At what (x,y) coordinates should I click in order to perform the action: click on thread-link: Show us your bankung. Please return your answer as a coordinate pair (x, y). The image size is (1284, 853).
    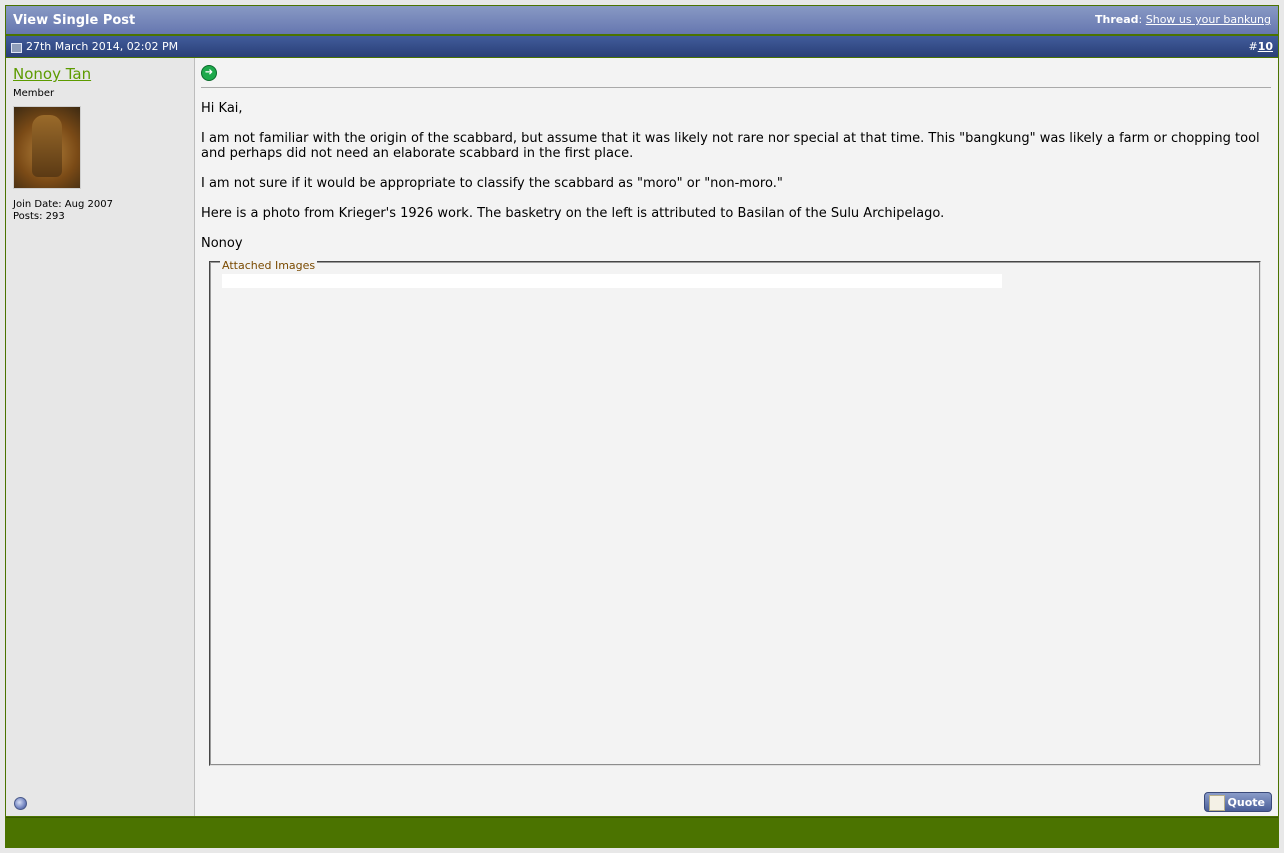
    Looking at the image, I should click on (1208, 19).